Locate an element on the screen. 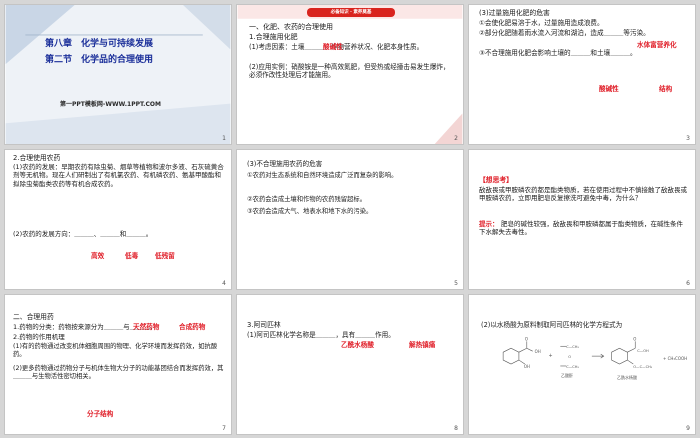 This screenshot has width=700, height=438. byproduct-label: + CH₃COOH is located at coordinates (675, 358).